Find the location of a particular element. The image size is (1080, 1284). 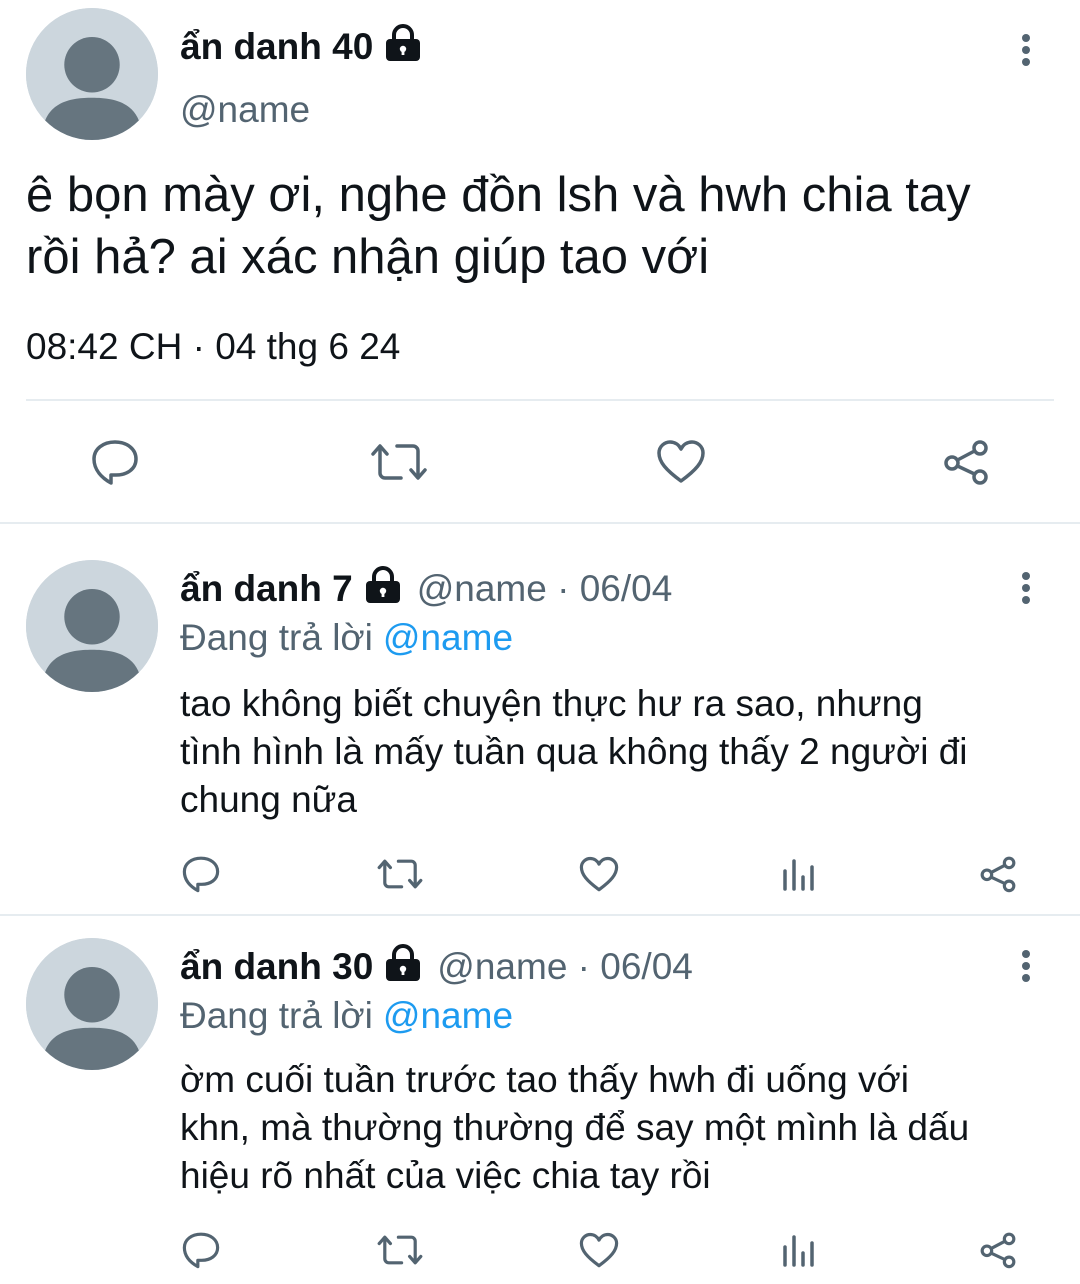

reply-text-line: chung nữa is located at coordinates (269, 799).